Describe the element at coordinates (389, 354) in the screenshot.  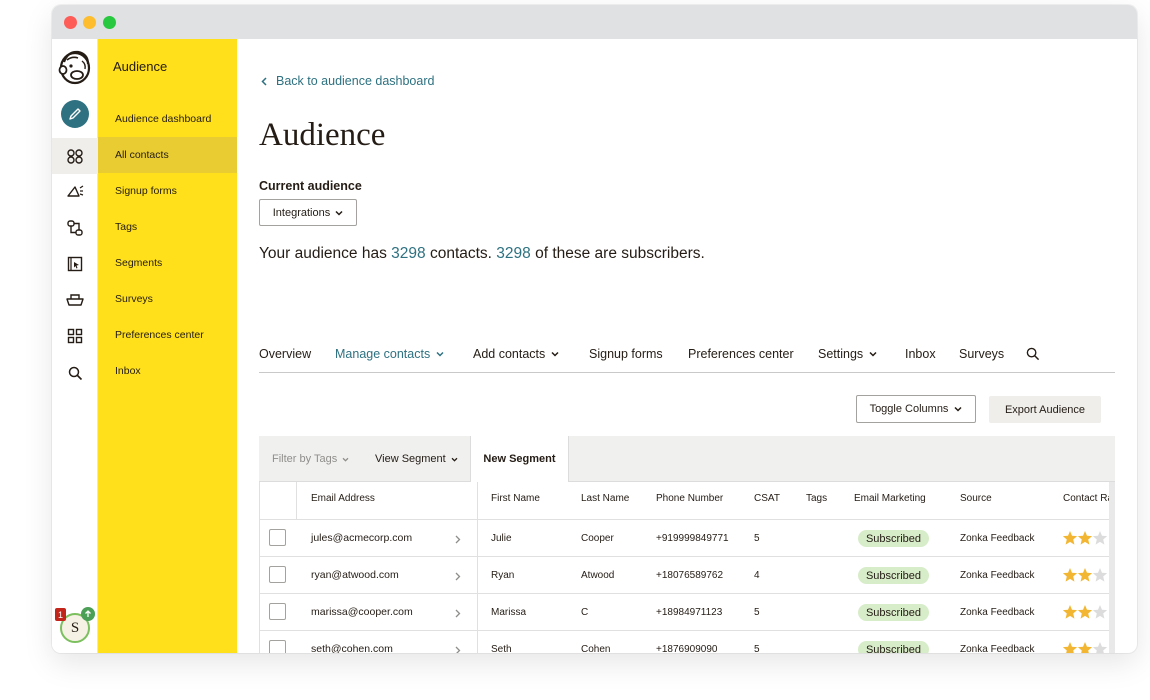
I see `tab-manage-contacts: Manage contacts` at that location.